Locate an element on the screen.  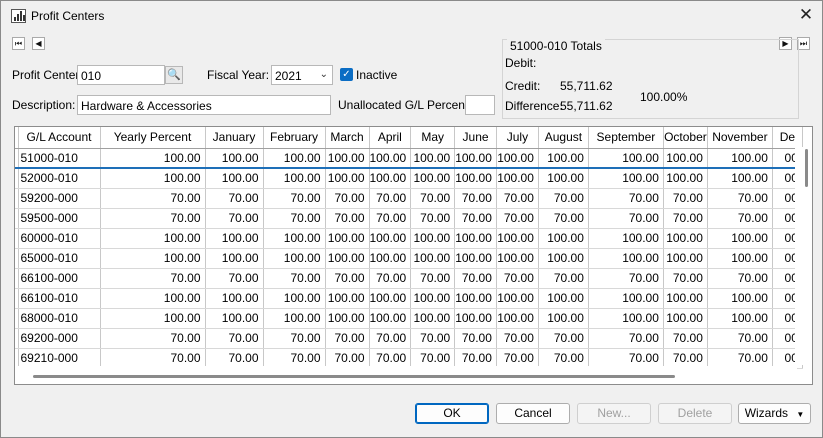
gl-account-cell: 69210-000 is located at coordinates (59, 358).